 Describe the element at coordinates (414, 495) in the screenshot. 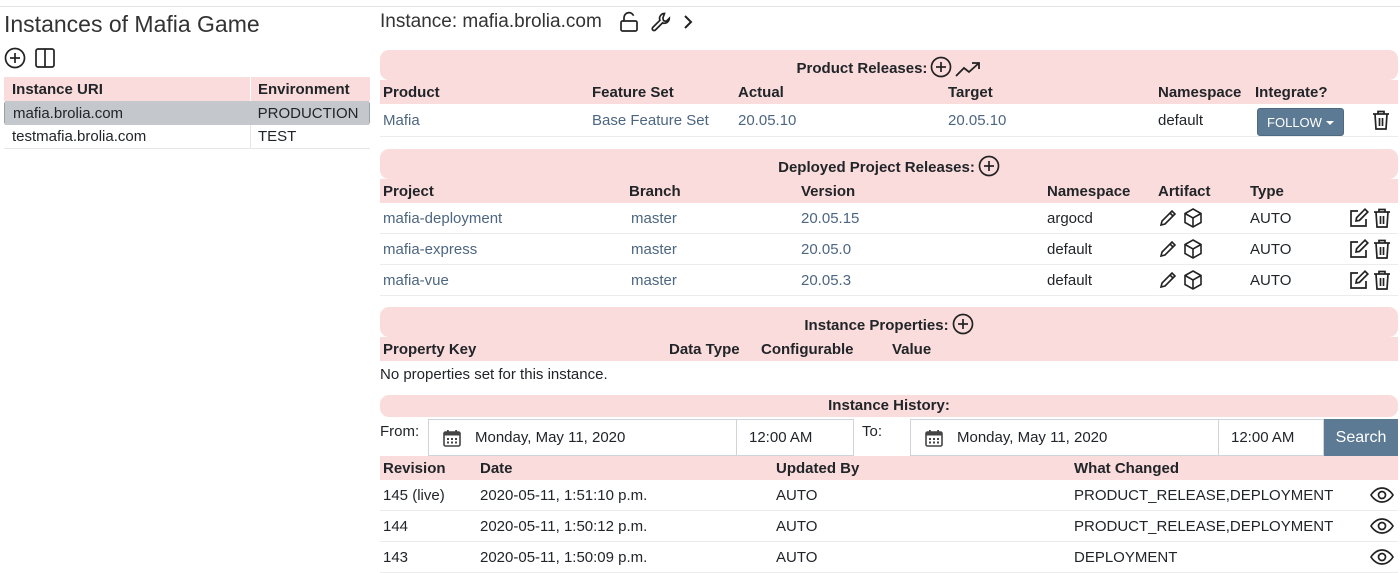

I see `revision: 145 (live)` at that location.